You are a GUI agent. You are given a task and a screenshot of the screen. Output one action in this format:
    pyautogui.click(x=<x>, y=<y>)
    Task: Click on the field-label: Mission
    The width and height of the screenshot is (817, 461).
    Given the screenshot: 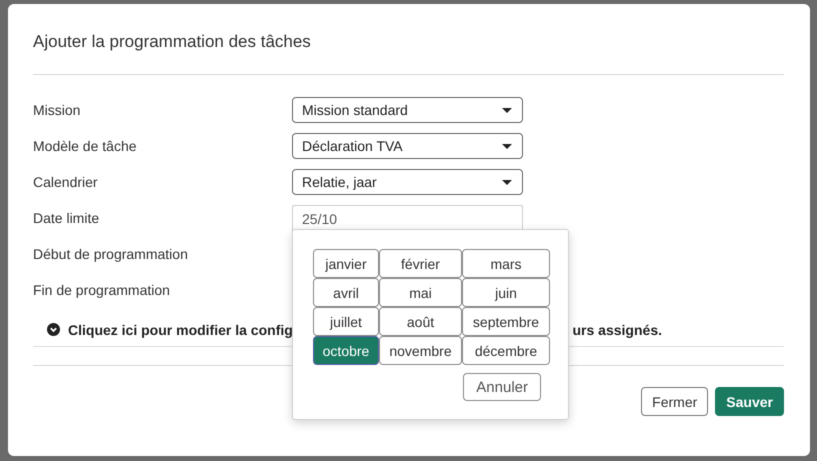 What is the action you would take?
    pyautogui.click(x=57, y=110)
    